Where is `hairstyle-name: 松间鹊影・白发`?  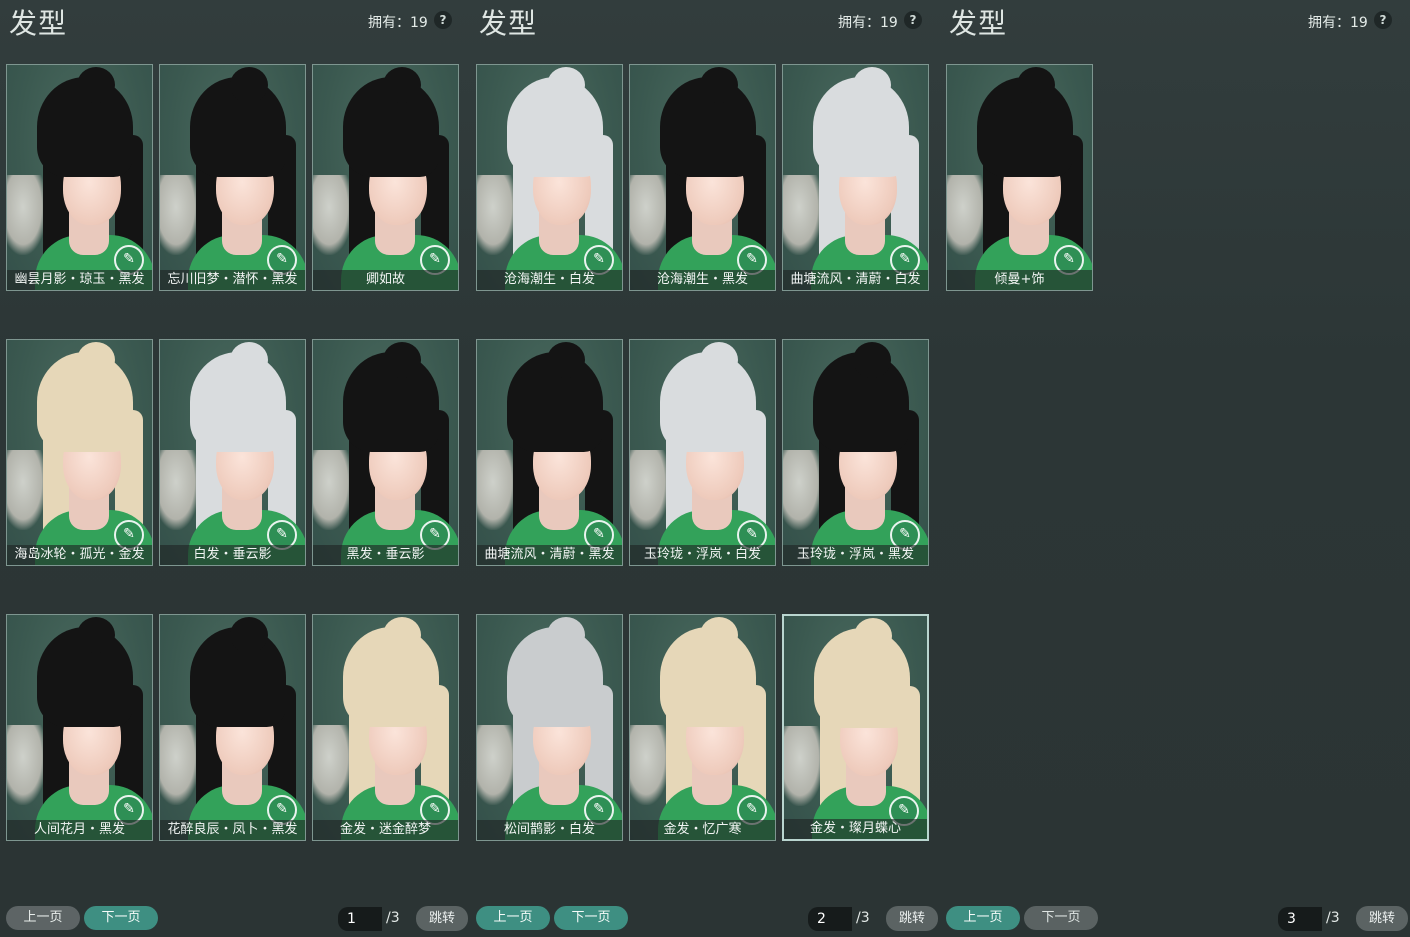
hairstyle-name: 松间鹊影・白发 is located at coordinates (549, 830).